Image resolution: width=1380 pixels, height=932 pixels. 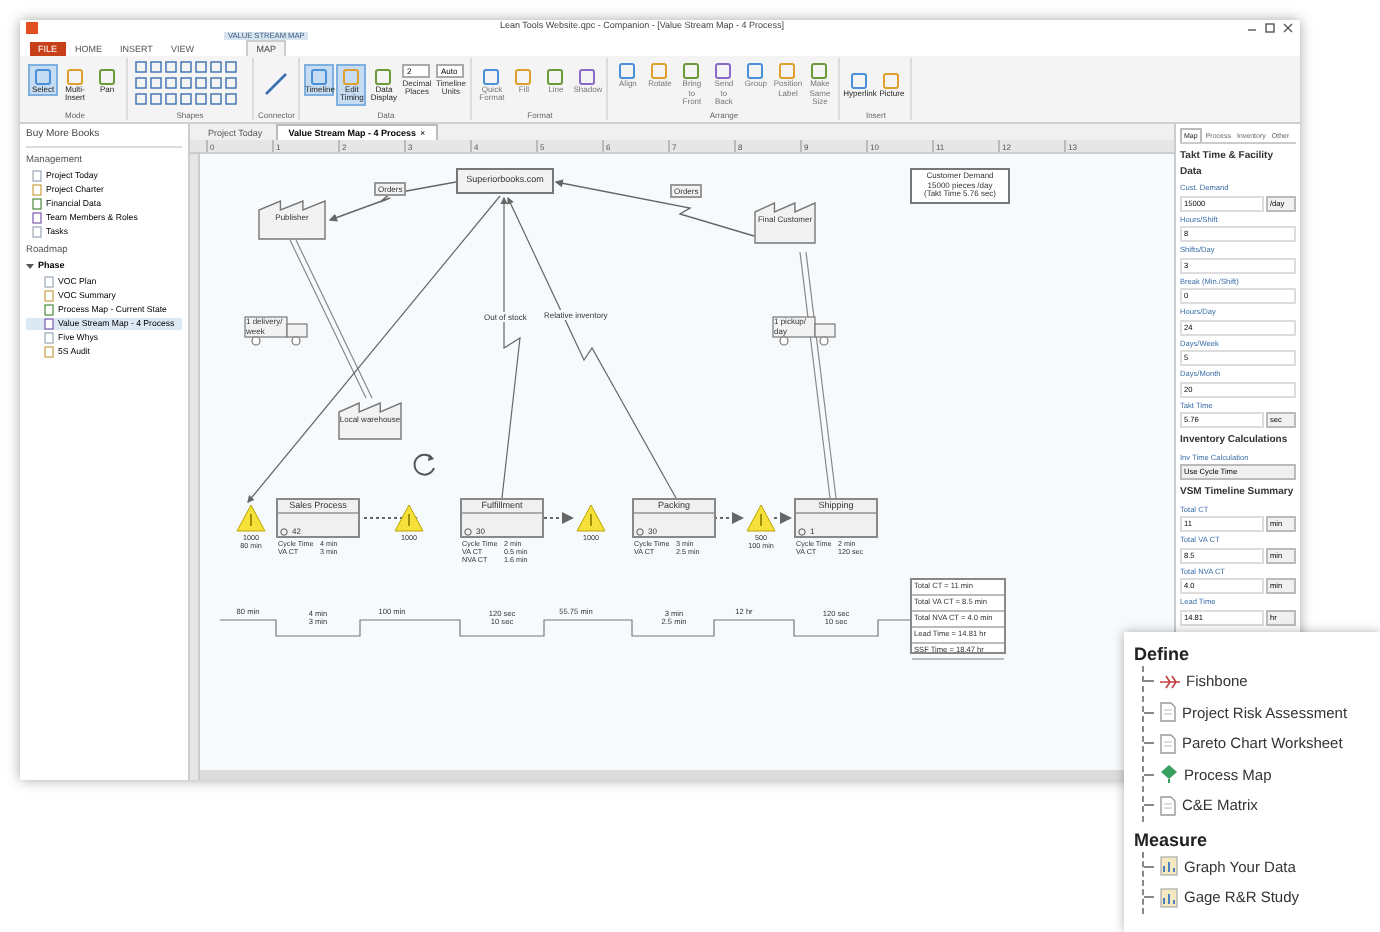 What do you see at coordinates (1172, 839) in the screenshot?
I see `popup-group-title: Measure` at bounding box center [1172, 839].